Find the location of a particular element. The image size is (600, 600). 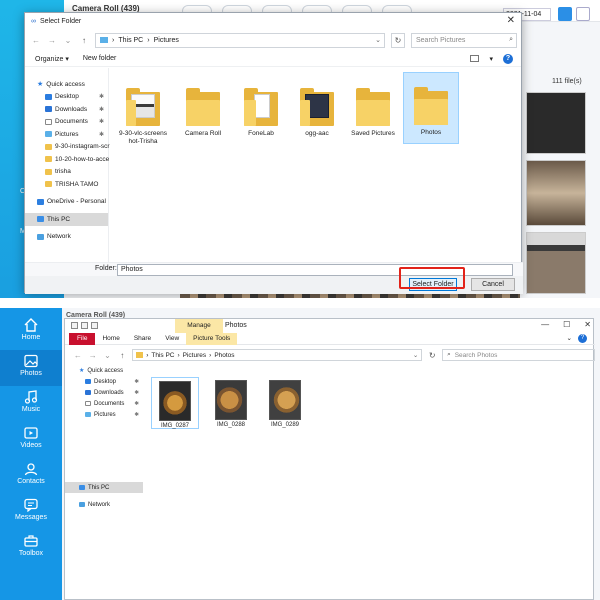

maximize-icon: ☐ is located at coordinates (566, 324).